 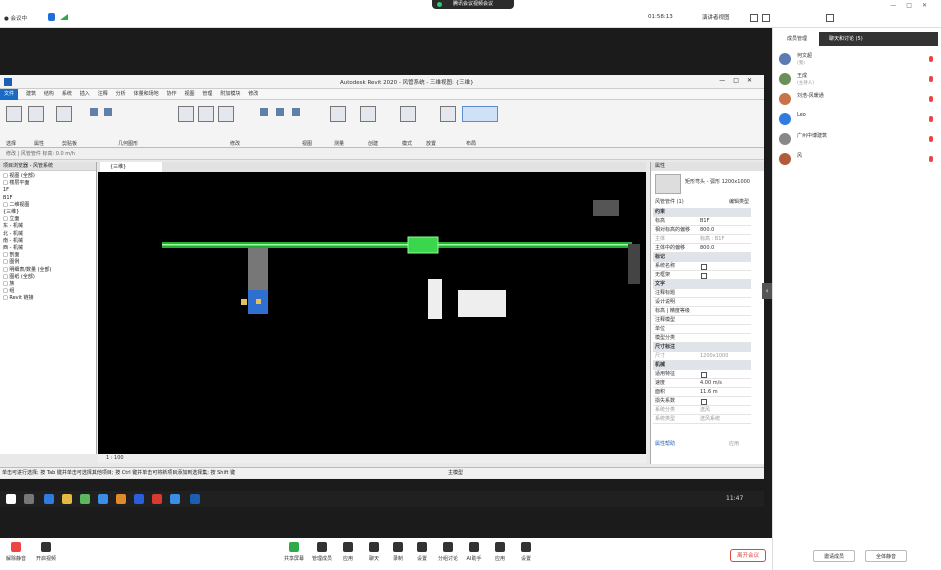 I want to click on word-icon, so click(x=139, y=499).